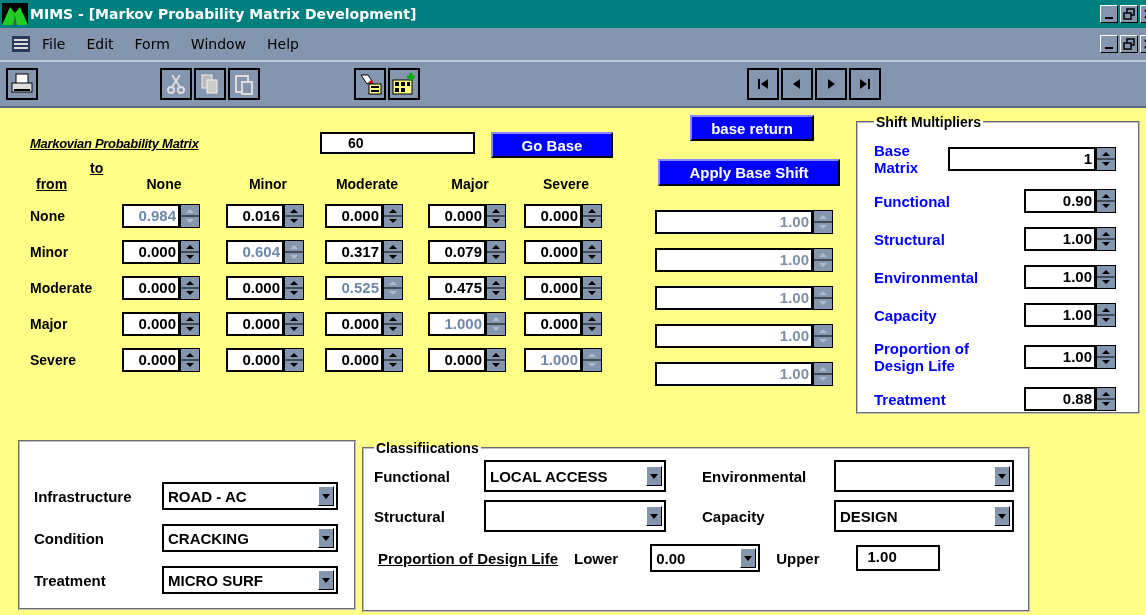 This screenshot has width=1146, height=615. I want to click on multiplier-field: 0.88, so click(1060, 399).